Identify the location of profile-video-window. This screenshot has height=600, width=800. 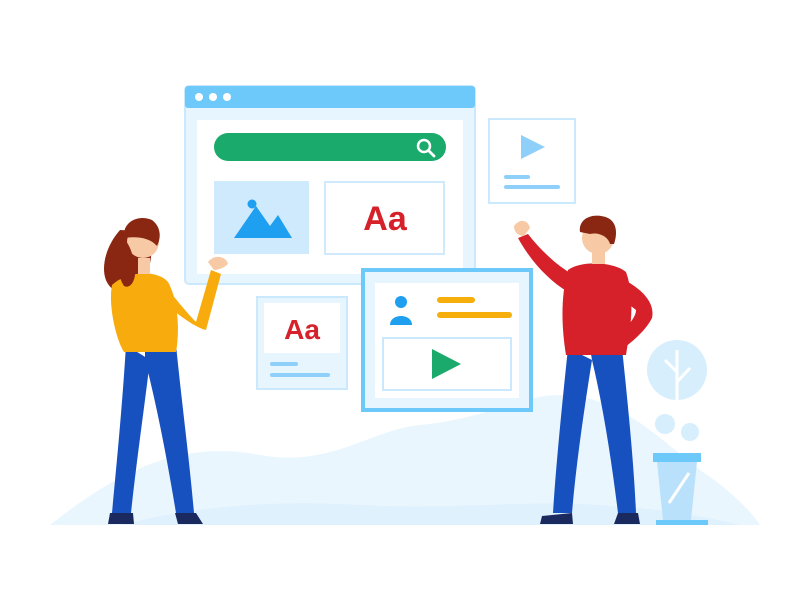
(447, 340).